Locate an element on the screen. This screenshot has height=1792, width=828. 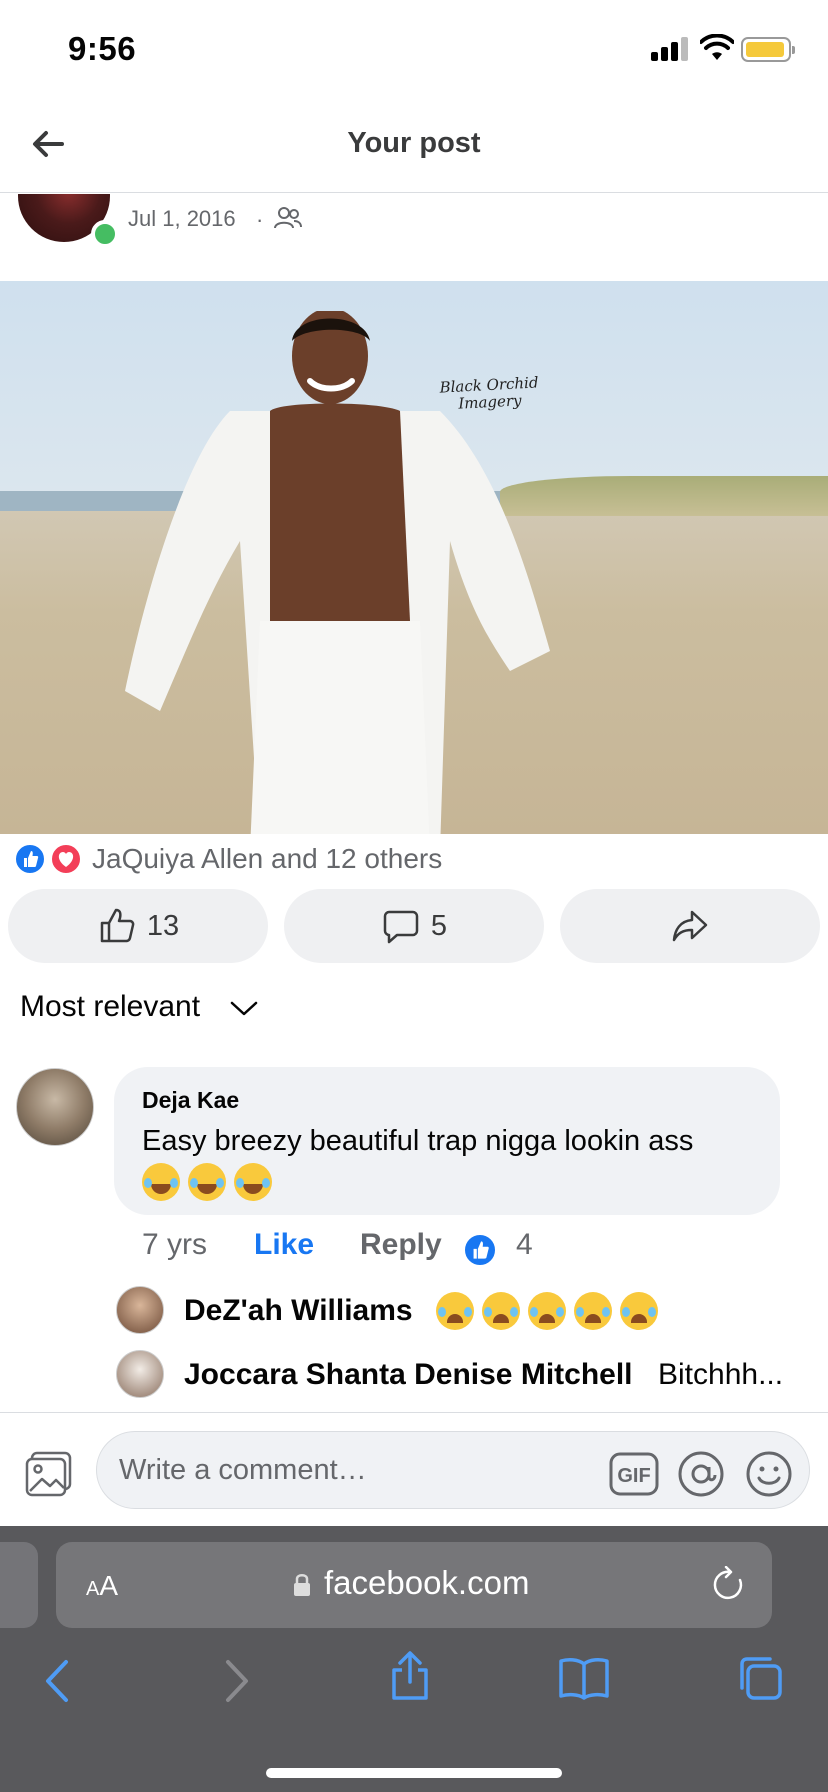
url-bar: AA facebook.com is located at coordinates (414, 1585).